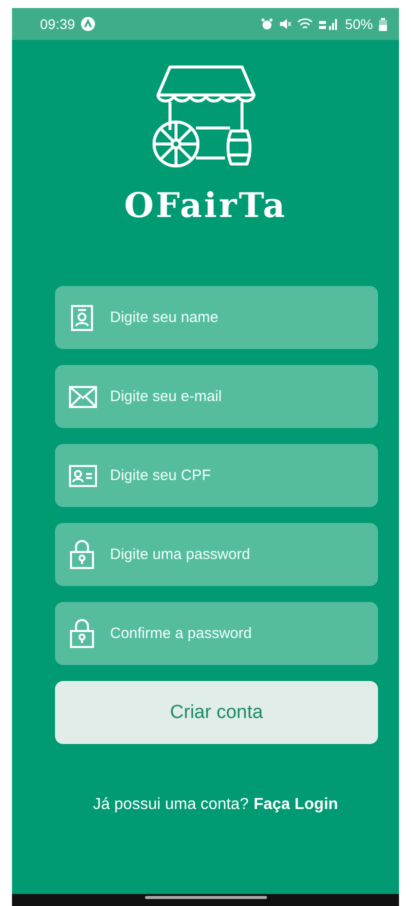 The width and height of the screenshot is (411, 906). What do you see at coordinates (216, 475) in the screenshot?
I see `input-field: Digite seu CPF` at bounding box center [216, 475].